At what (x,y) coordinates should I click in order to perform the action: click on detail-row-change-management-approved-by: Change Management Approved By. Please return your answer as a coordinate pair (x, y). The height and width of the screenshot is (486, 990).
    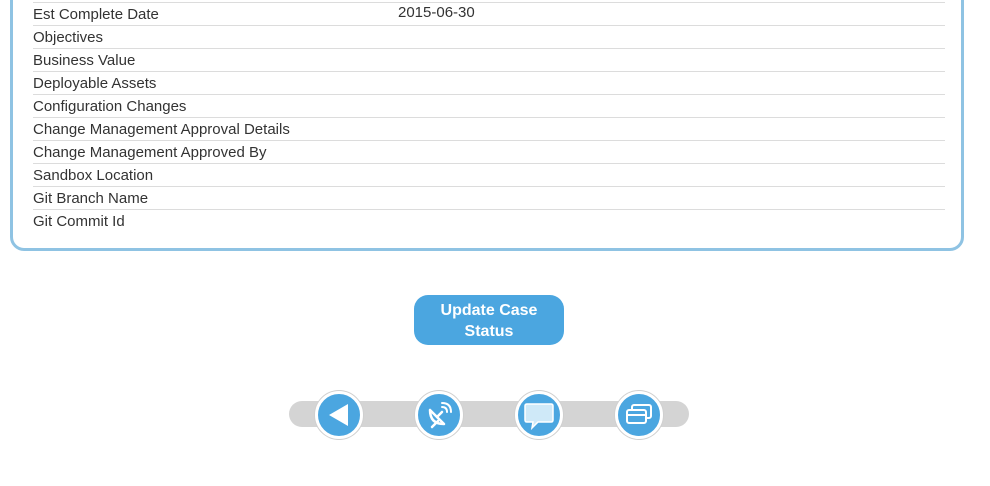
    Looking at the image, I should click on (489, 151).